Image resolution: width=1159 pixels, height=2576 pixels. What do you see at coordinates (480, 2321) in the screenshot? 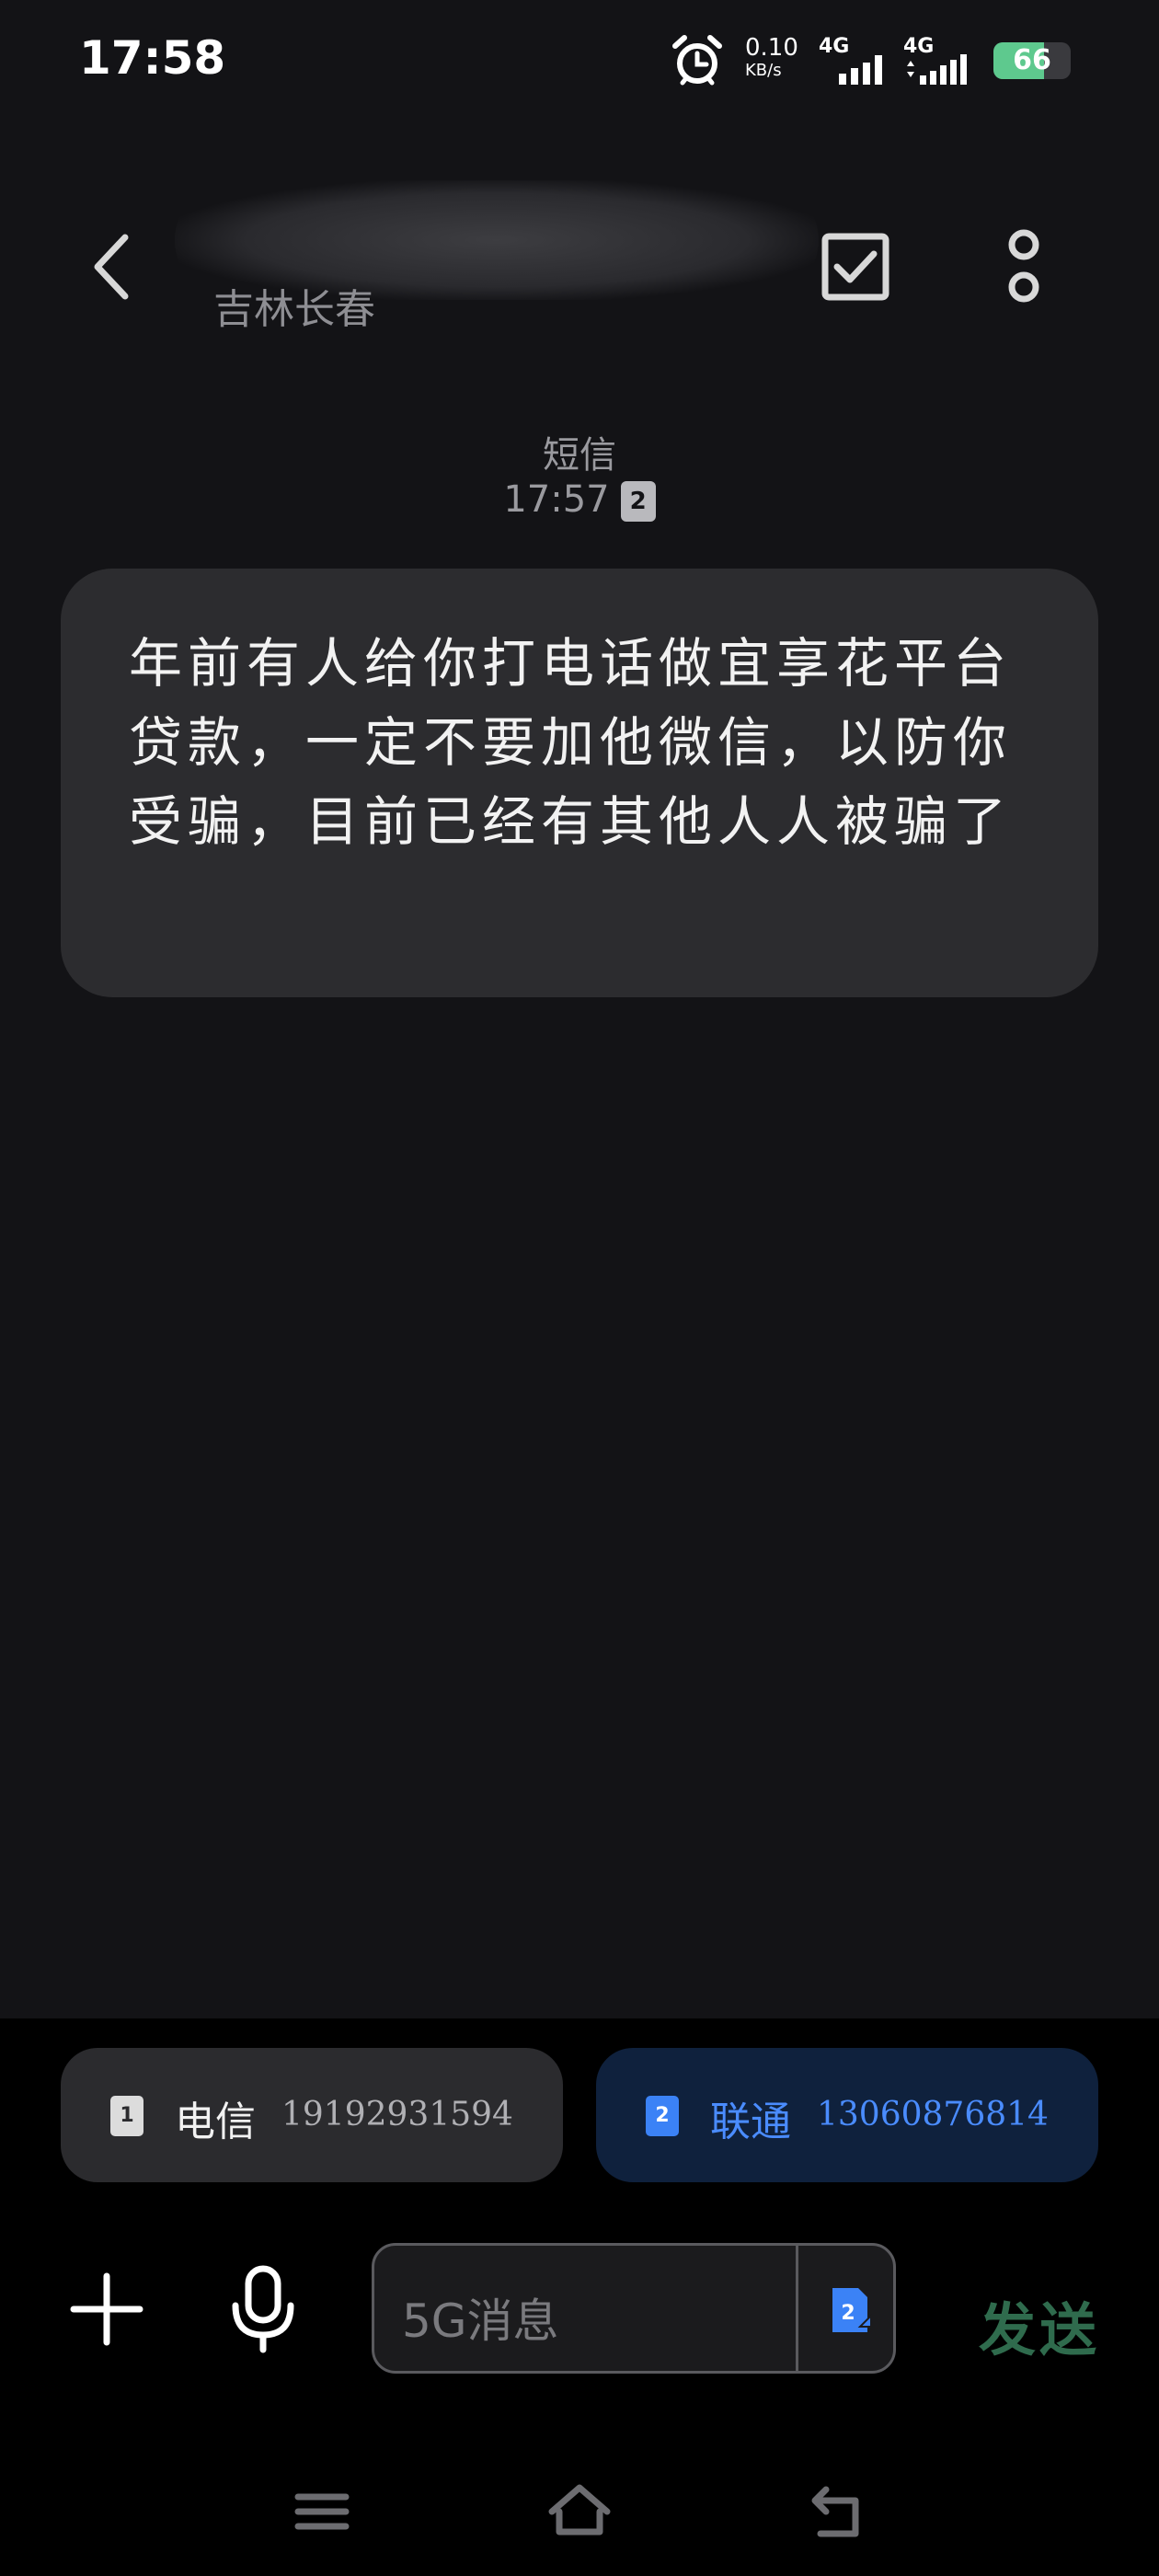
I see `message-input-placeholder: 5G消息` at bounding box center [480, 2321].